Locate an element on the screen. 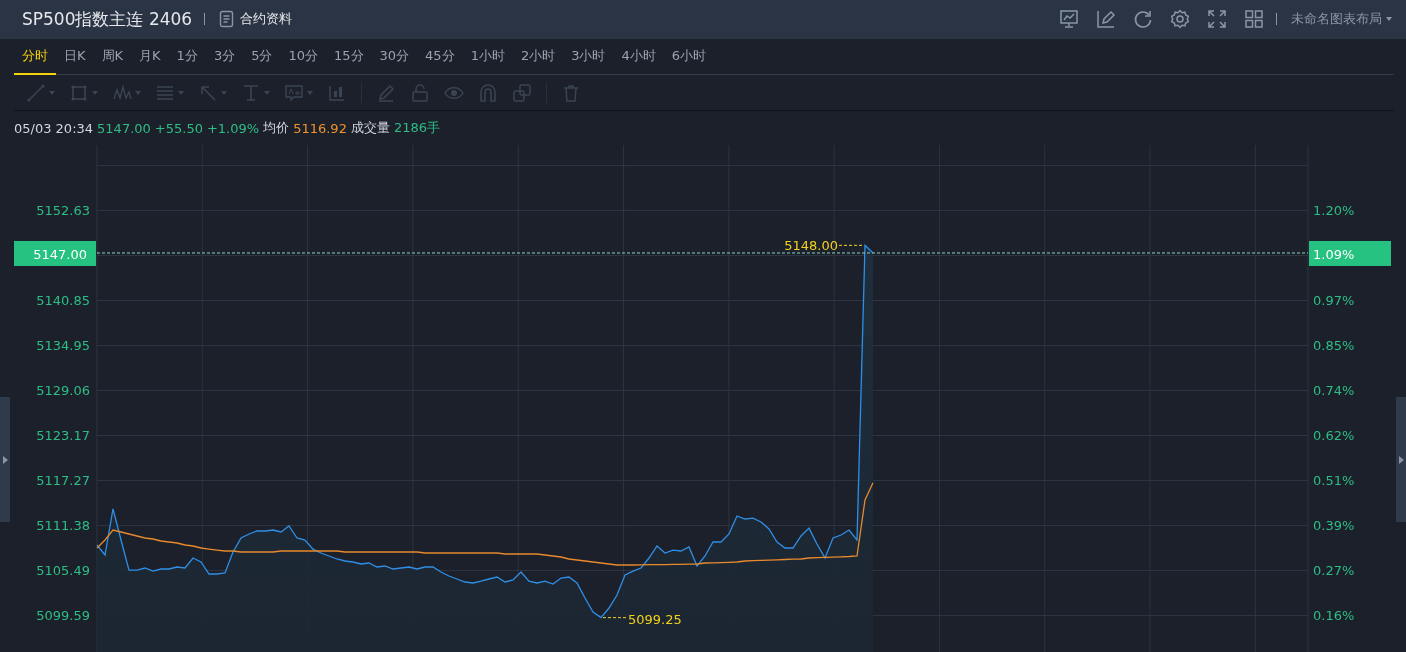 The width and height of the screenshot is (1406, 652). percent-tick-label: 1.20% is located at coordinates (1334, 210).